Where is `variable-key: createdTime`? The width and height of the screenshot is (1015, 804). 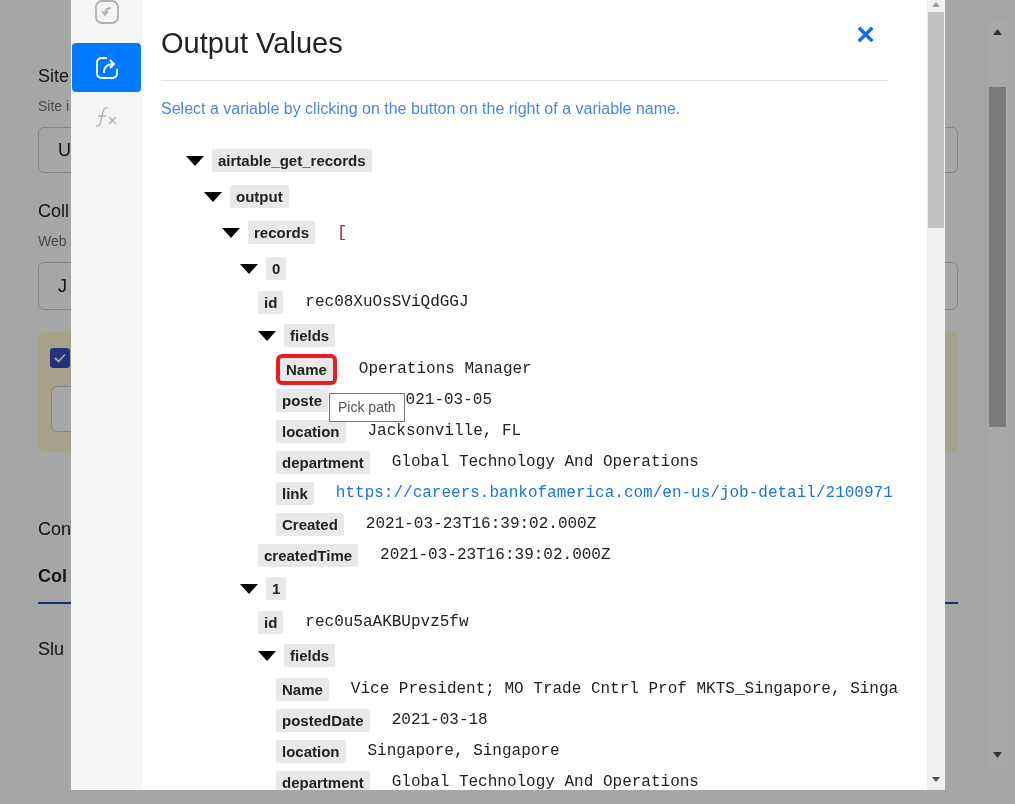 variable-key: createdTime is located at coordinates (308, 555).